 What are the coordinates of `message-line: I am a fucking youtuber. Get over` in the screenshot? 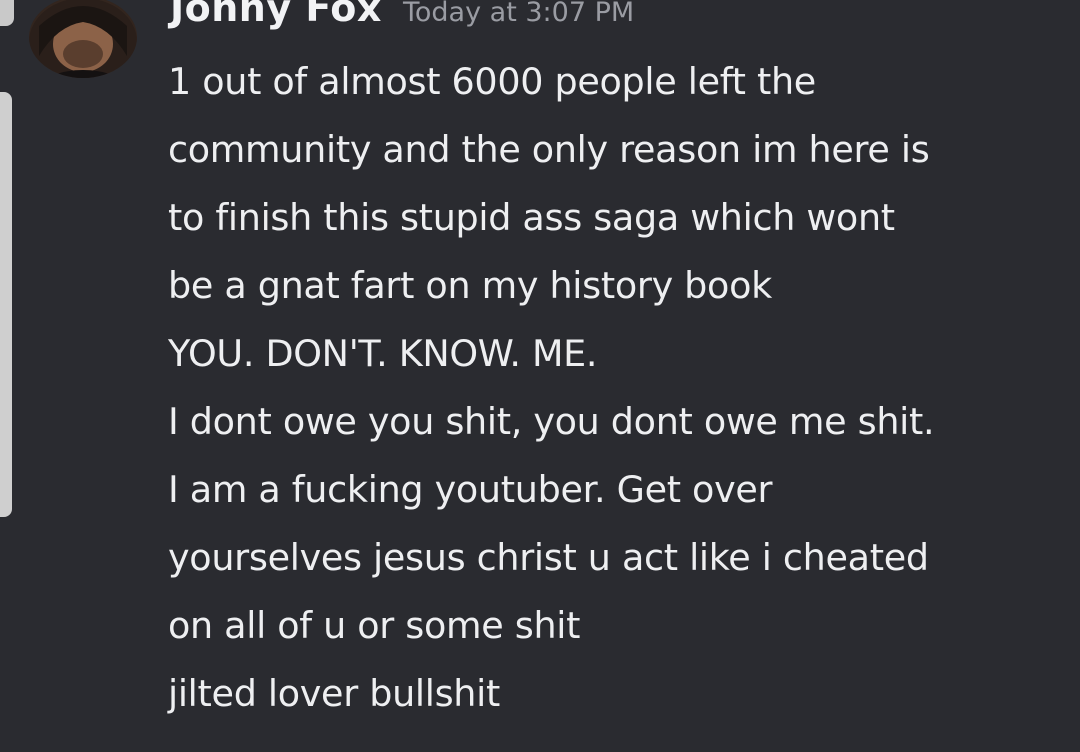 It's located at (470, 489).